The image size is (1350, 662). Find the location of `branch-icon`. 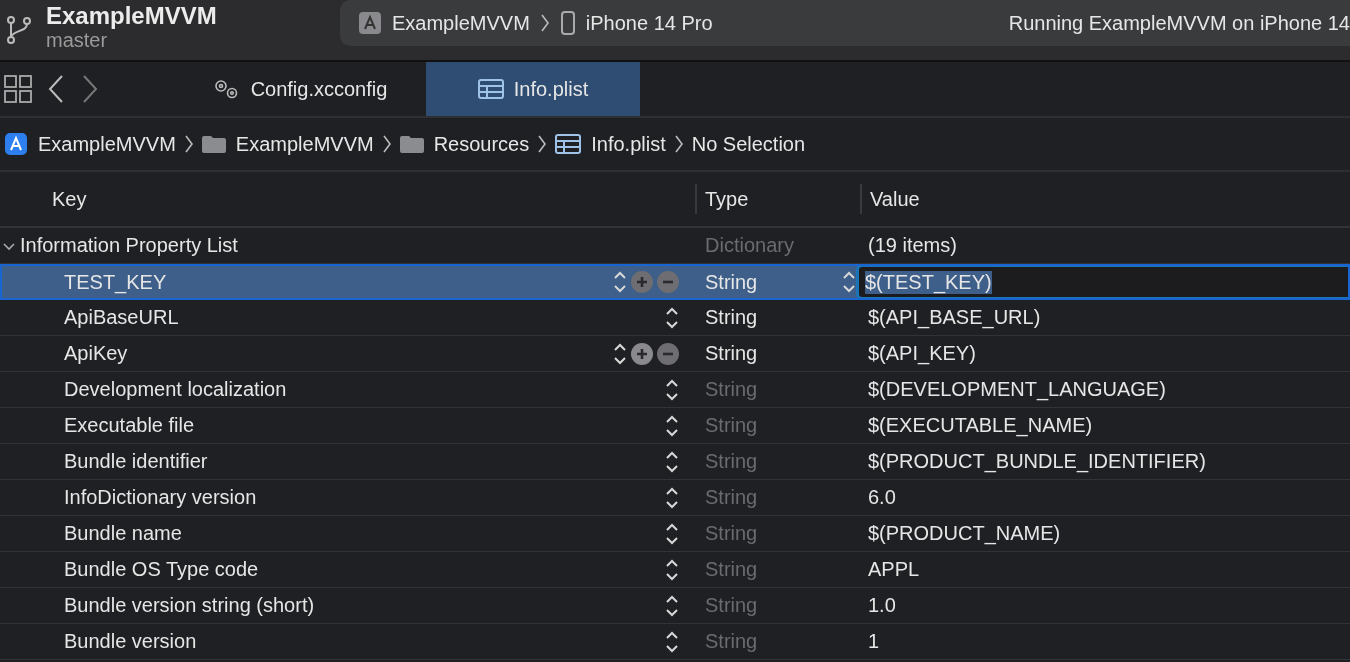

branch-icon is located at coordinates (19, 30).